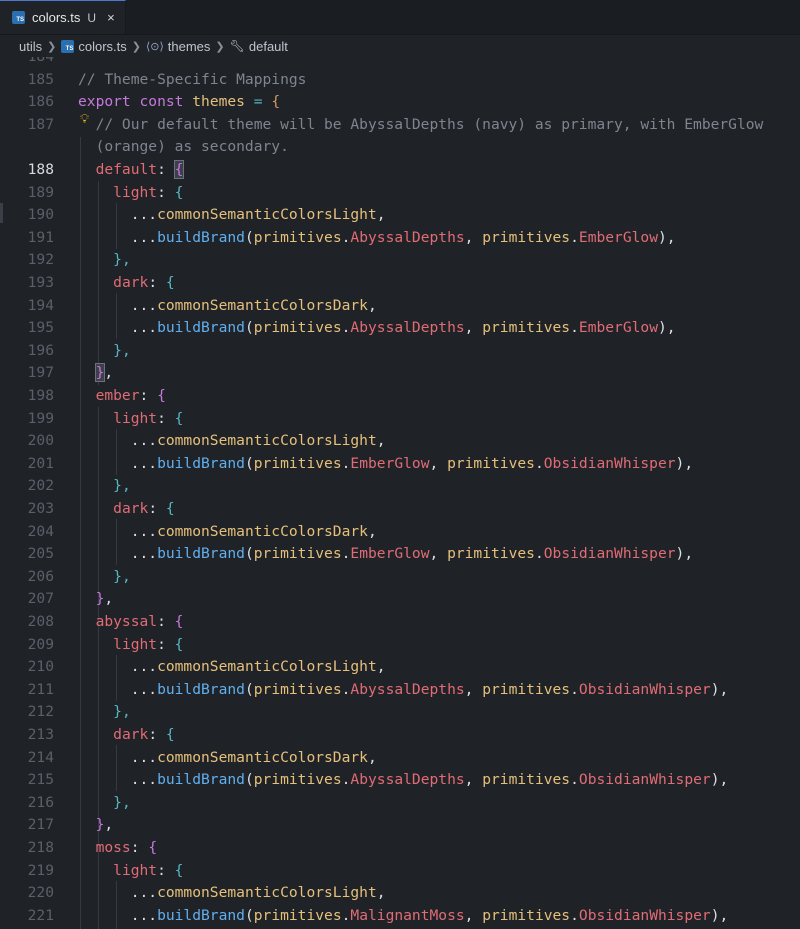  What do you see at coordinates (262, 531) in the screenshot?
I see `code-token: commonSemanticColorsDark` at bounding box center [262, 531].